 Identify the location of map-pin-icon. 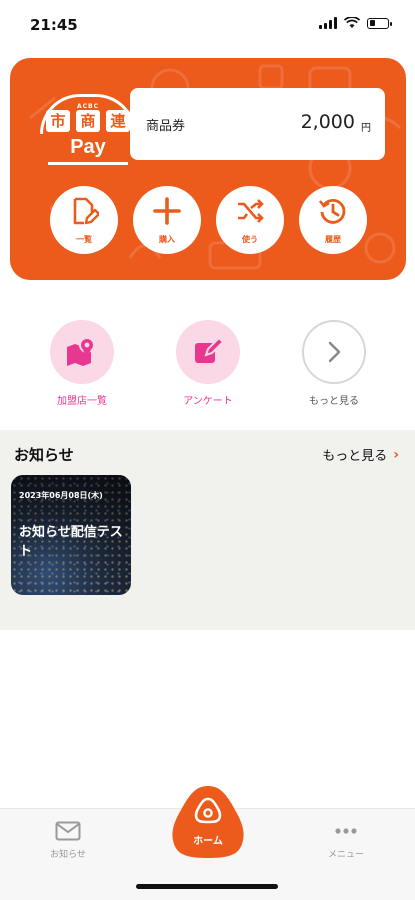
(81, 351).